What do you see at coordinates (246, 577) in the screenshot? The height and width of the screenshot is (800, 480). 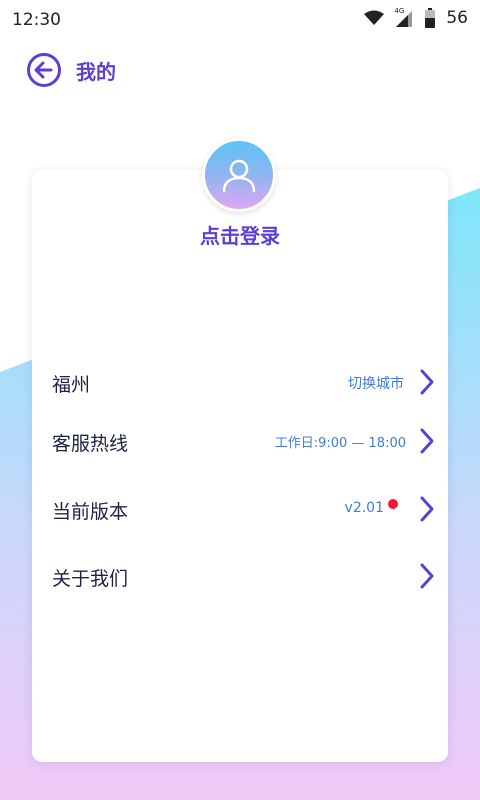 I see `menu-row-about: 关于我们` at bounding box center [246, 577].